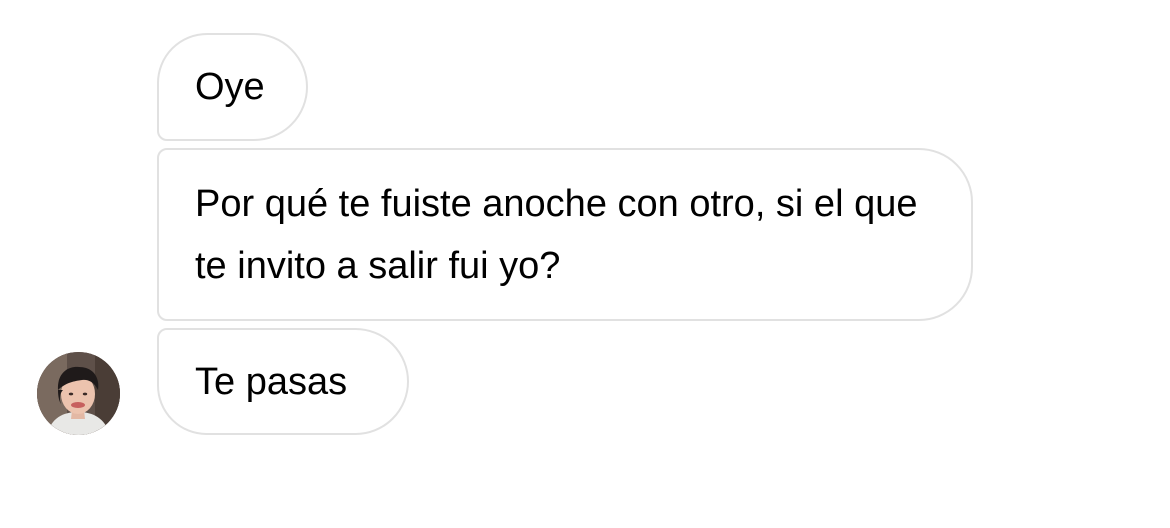 This screenshot has height=528, width=1170. I want to click on avatar-photo-icon, so click(78, 393).